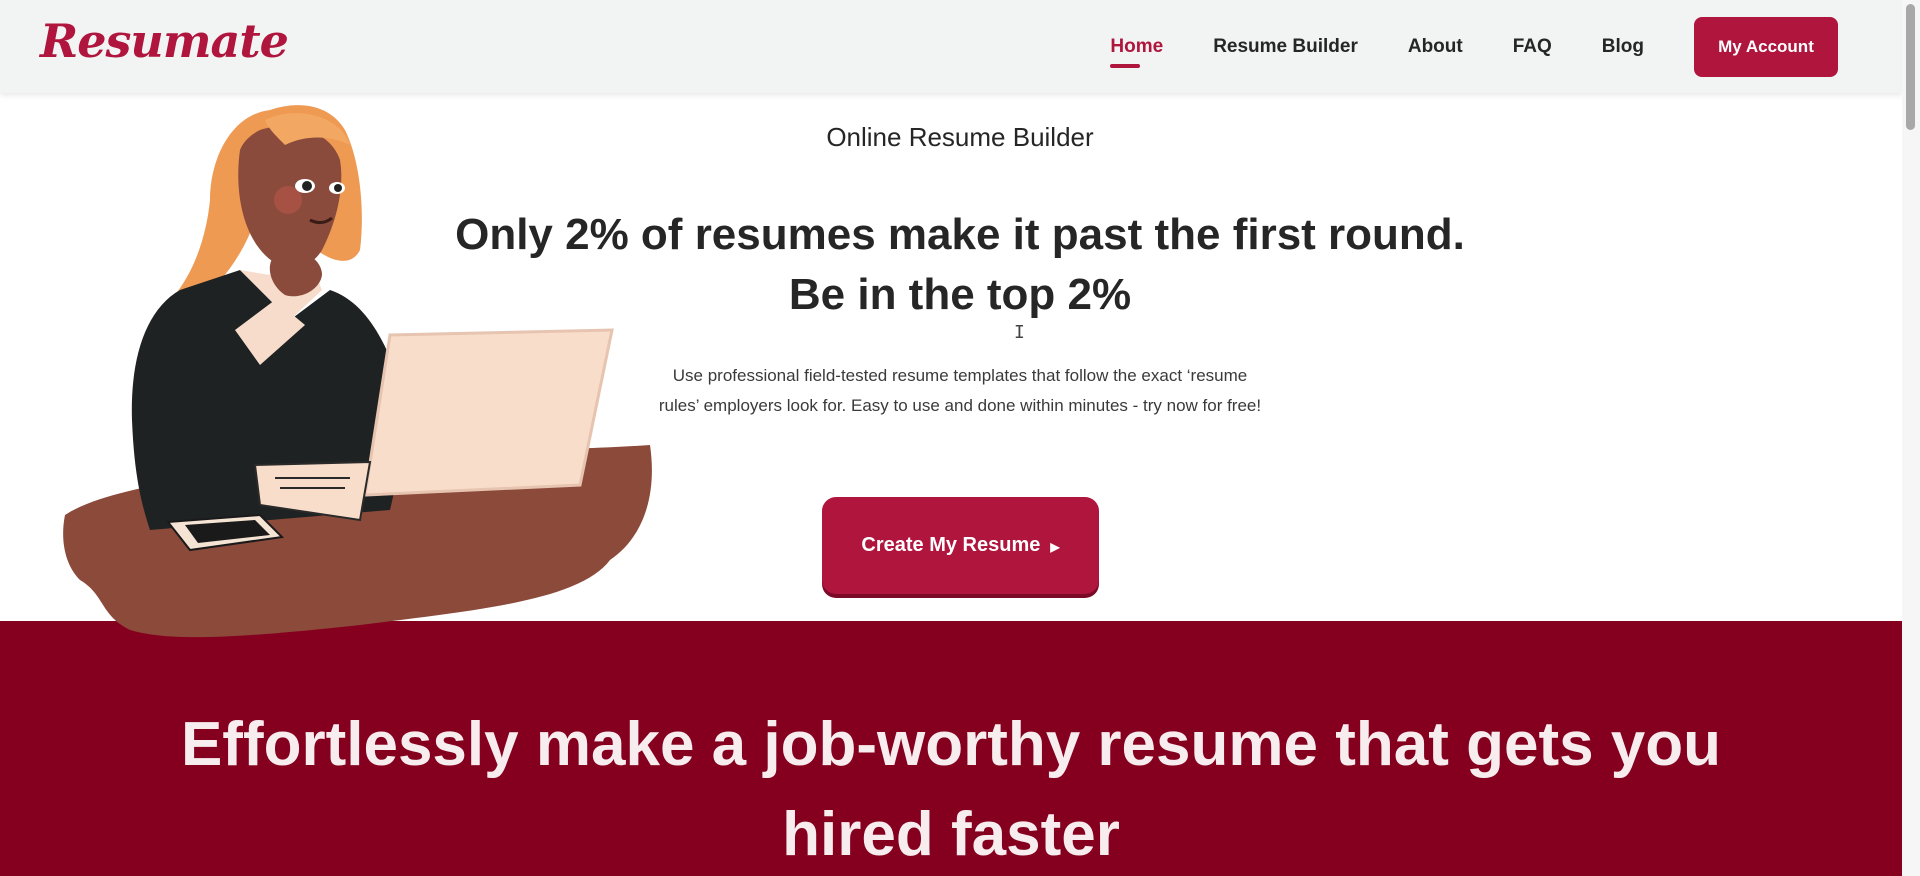 The width and height of the screenshot is (1920, 876). Describe the element at coordinates (1766, 46) in the screenshot. I see `my-account-button: My Account` at that location.